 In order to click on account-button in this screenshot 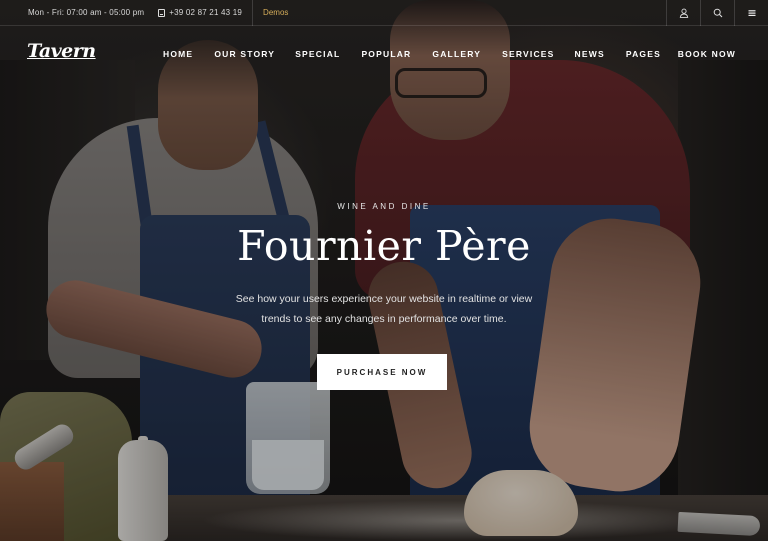, I will do `click(683, 13)`.